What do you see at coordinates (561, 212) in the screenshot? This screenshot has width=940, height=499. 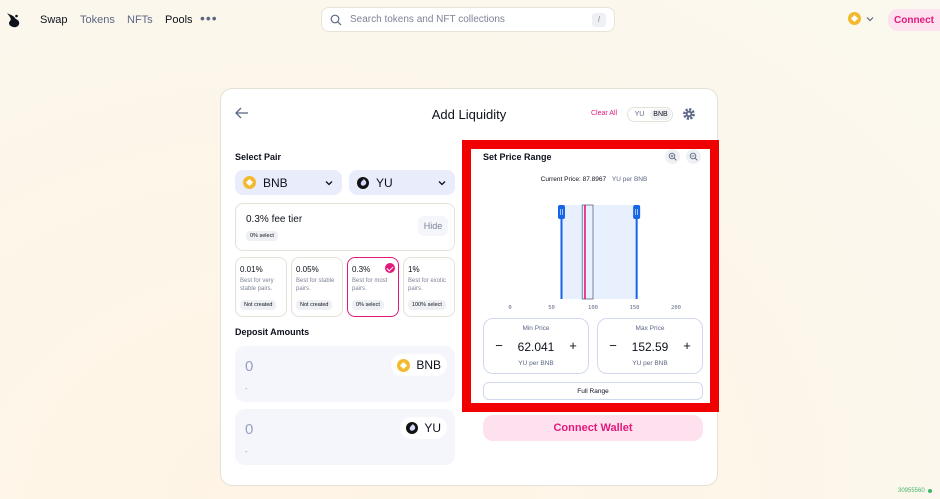 I see `min-range-handle` at bounding box center [561, 212].